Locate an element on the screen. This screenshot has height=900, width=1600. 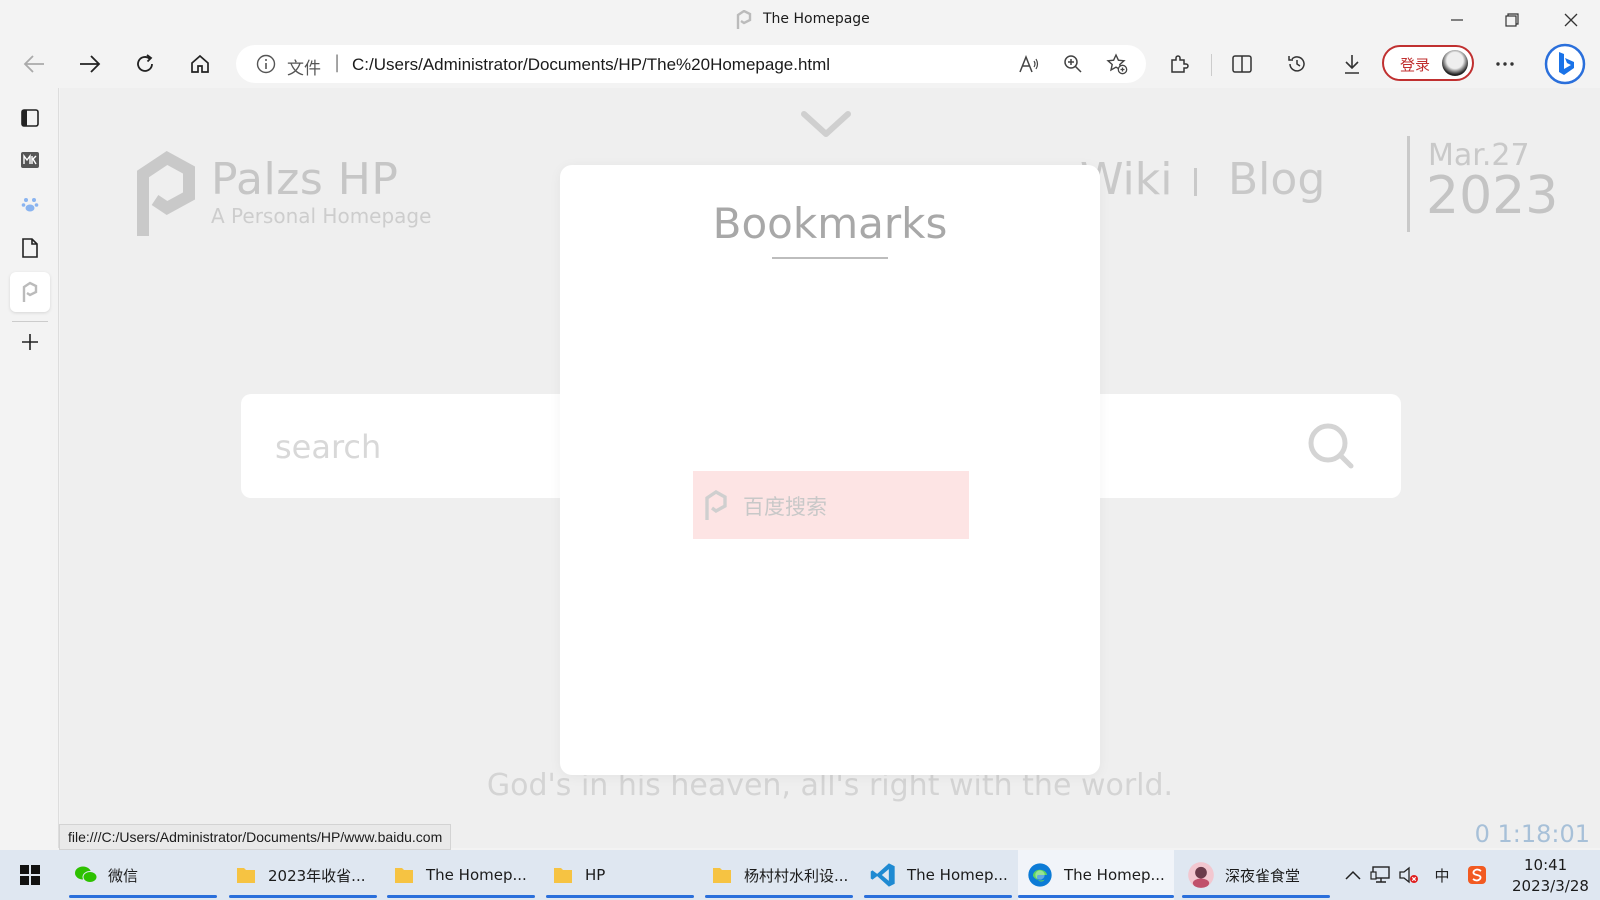
sidebar-item-mk is located at coordinates (30, 160).